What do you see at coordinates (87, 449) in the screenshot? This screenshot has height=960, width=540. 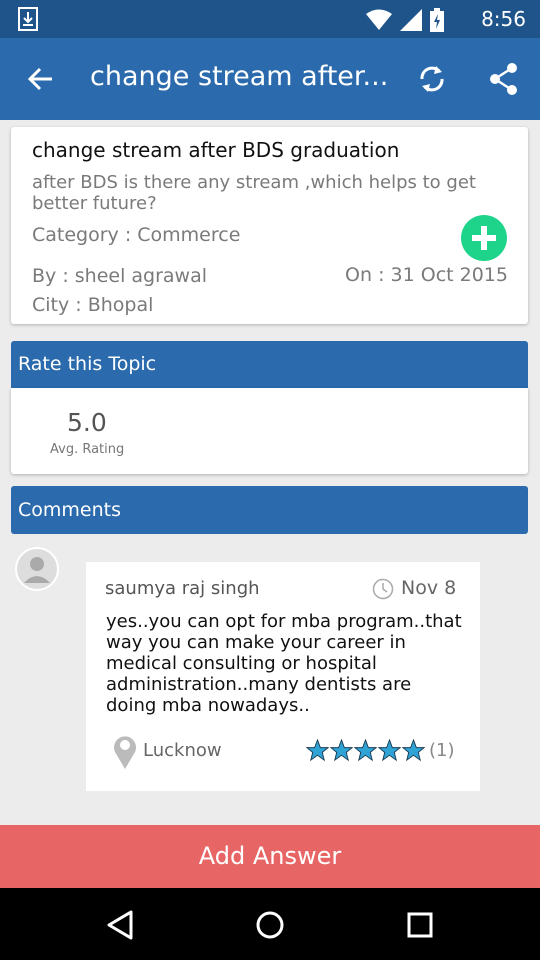 I see `avg-rating-label: Avg. Rating` at bounding box center [87, 449].